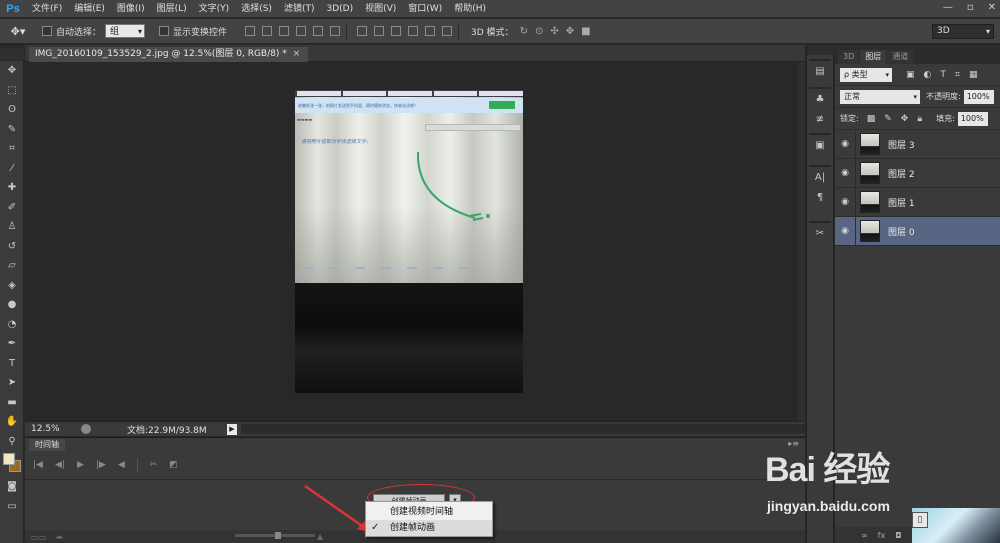 This screenshot has height=543, width=1000. I want to click on align-right-icon, so click(335, 31).